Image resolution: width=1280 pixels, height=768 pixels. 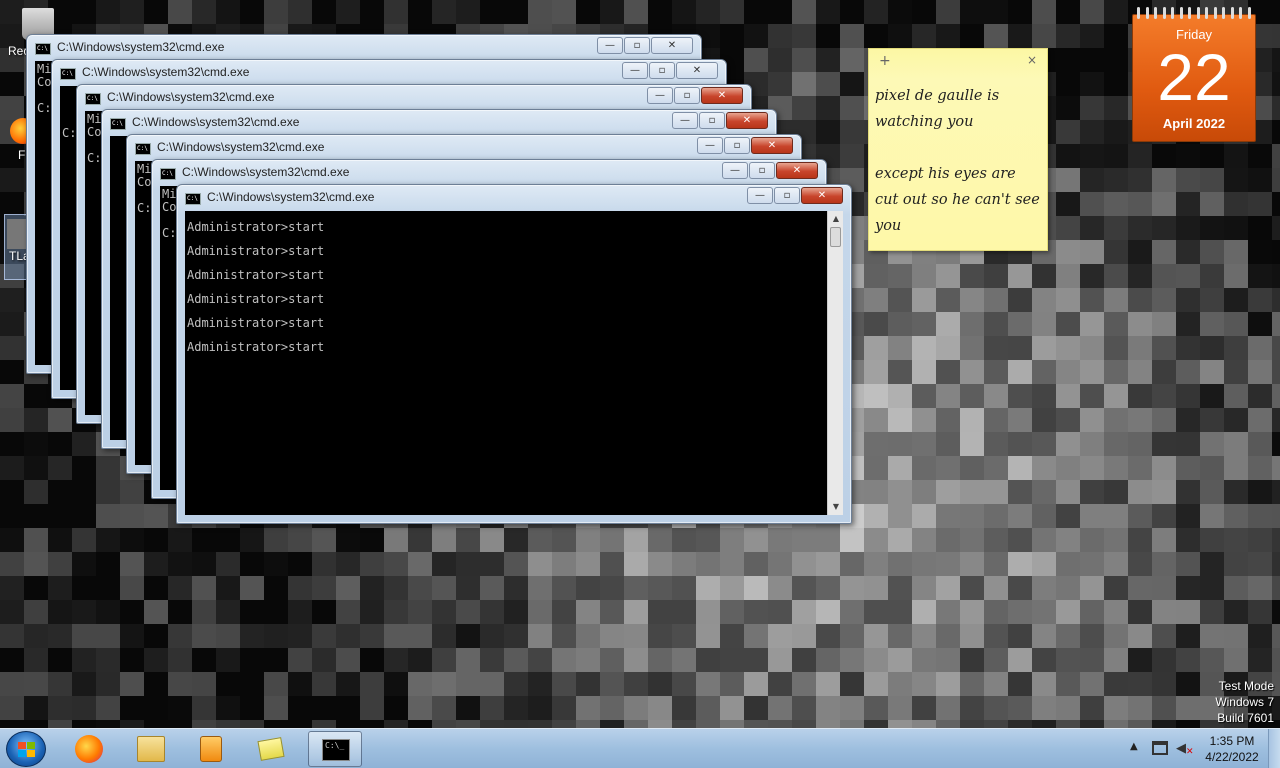 What do you see at coordinates (1032, 60) in the screenshot?
I see `close-icon: ×` at bounding box center [1032, 60].